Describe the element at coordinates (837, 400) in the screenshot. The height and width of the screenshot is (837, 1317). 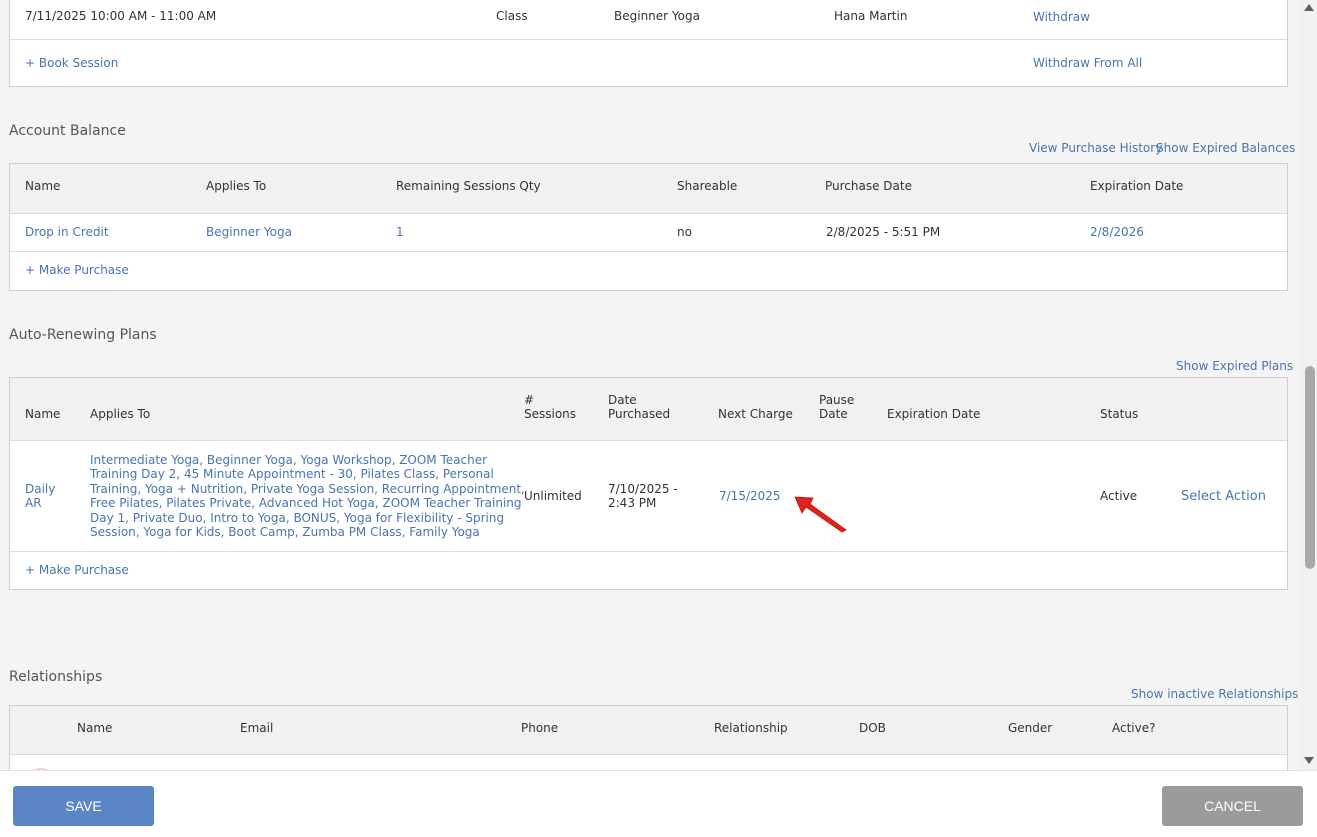
I see `col-pause-a: Pause` at that location.